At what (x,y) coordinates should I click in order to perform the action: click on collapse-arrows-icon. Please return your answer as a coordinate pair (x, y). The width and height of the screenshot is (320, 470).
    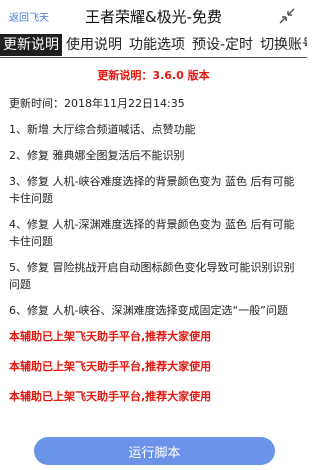
    Looking at the image, I should click on (287, 16).